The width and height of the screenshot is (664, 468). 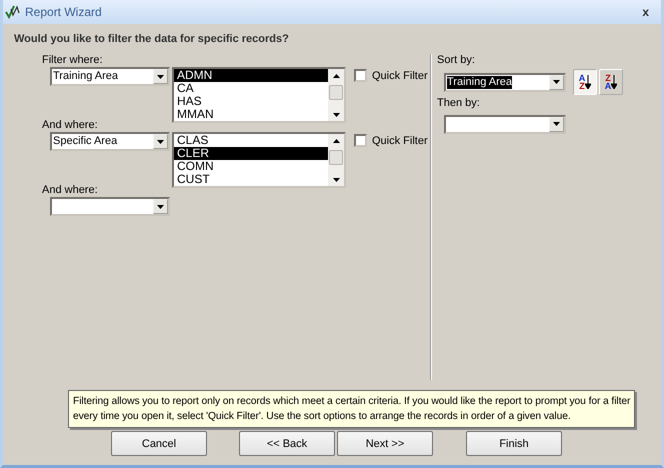 I want to click on help-tooltip: Filtering allows you to report only on records which meet a certain criteria. If you would like the report to prompt you for a filter every time you open it, select 'Quick Filter'. Use the sort options to arrange the records in order of a given value., so click(x=351, y=409).